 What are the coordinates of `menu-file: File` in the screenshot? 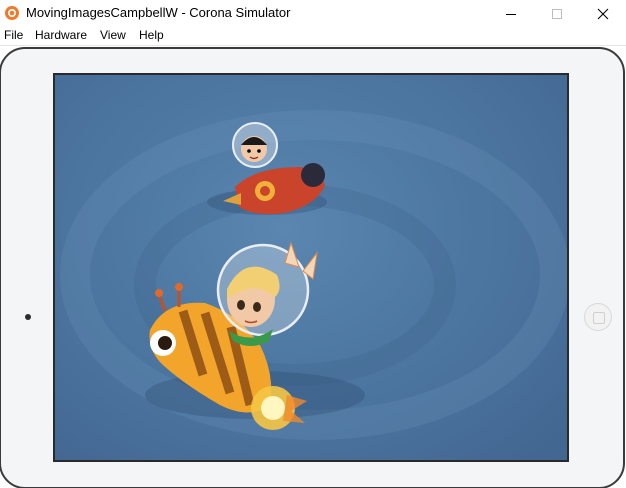 It's located at (13, 35).